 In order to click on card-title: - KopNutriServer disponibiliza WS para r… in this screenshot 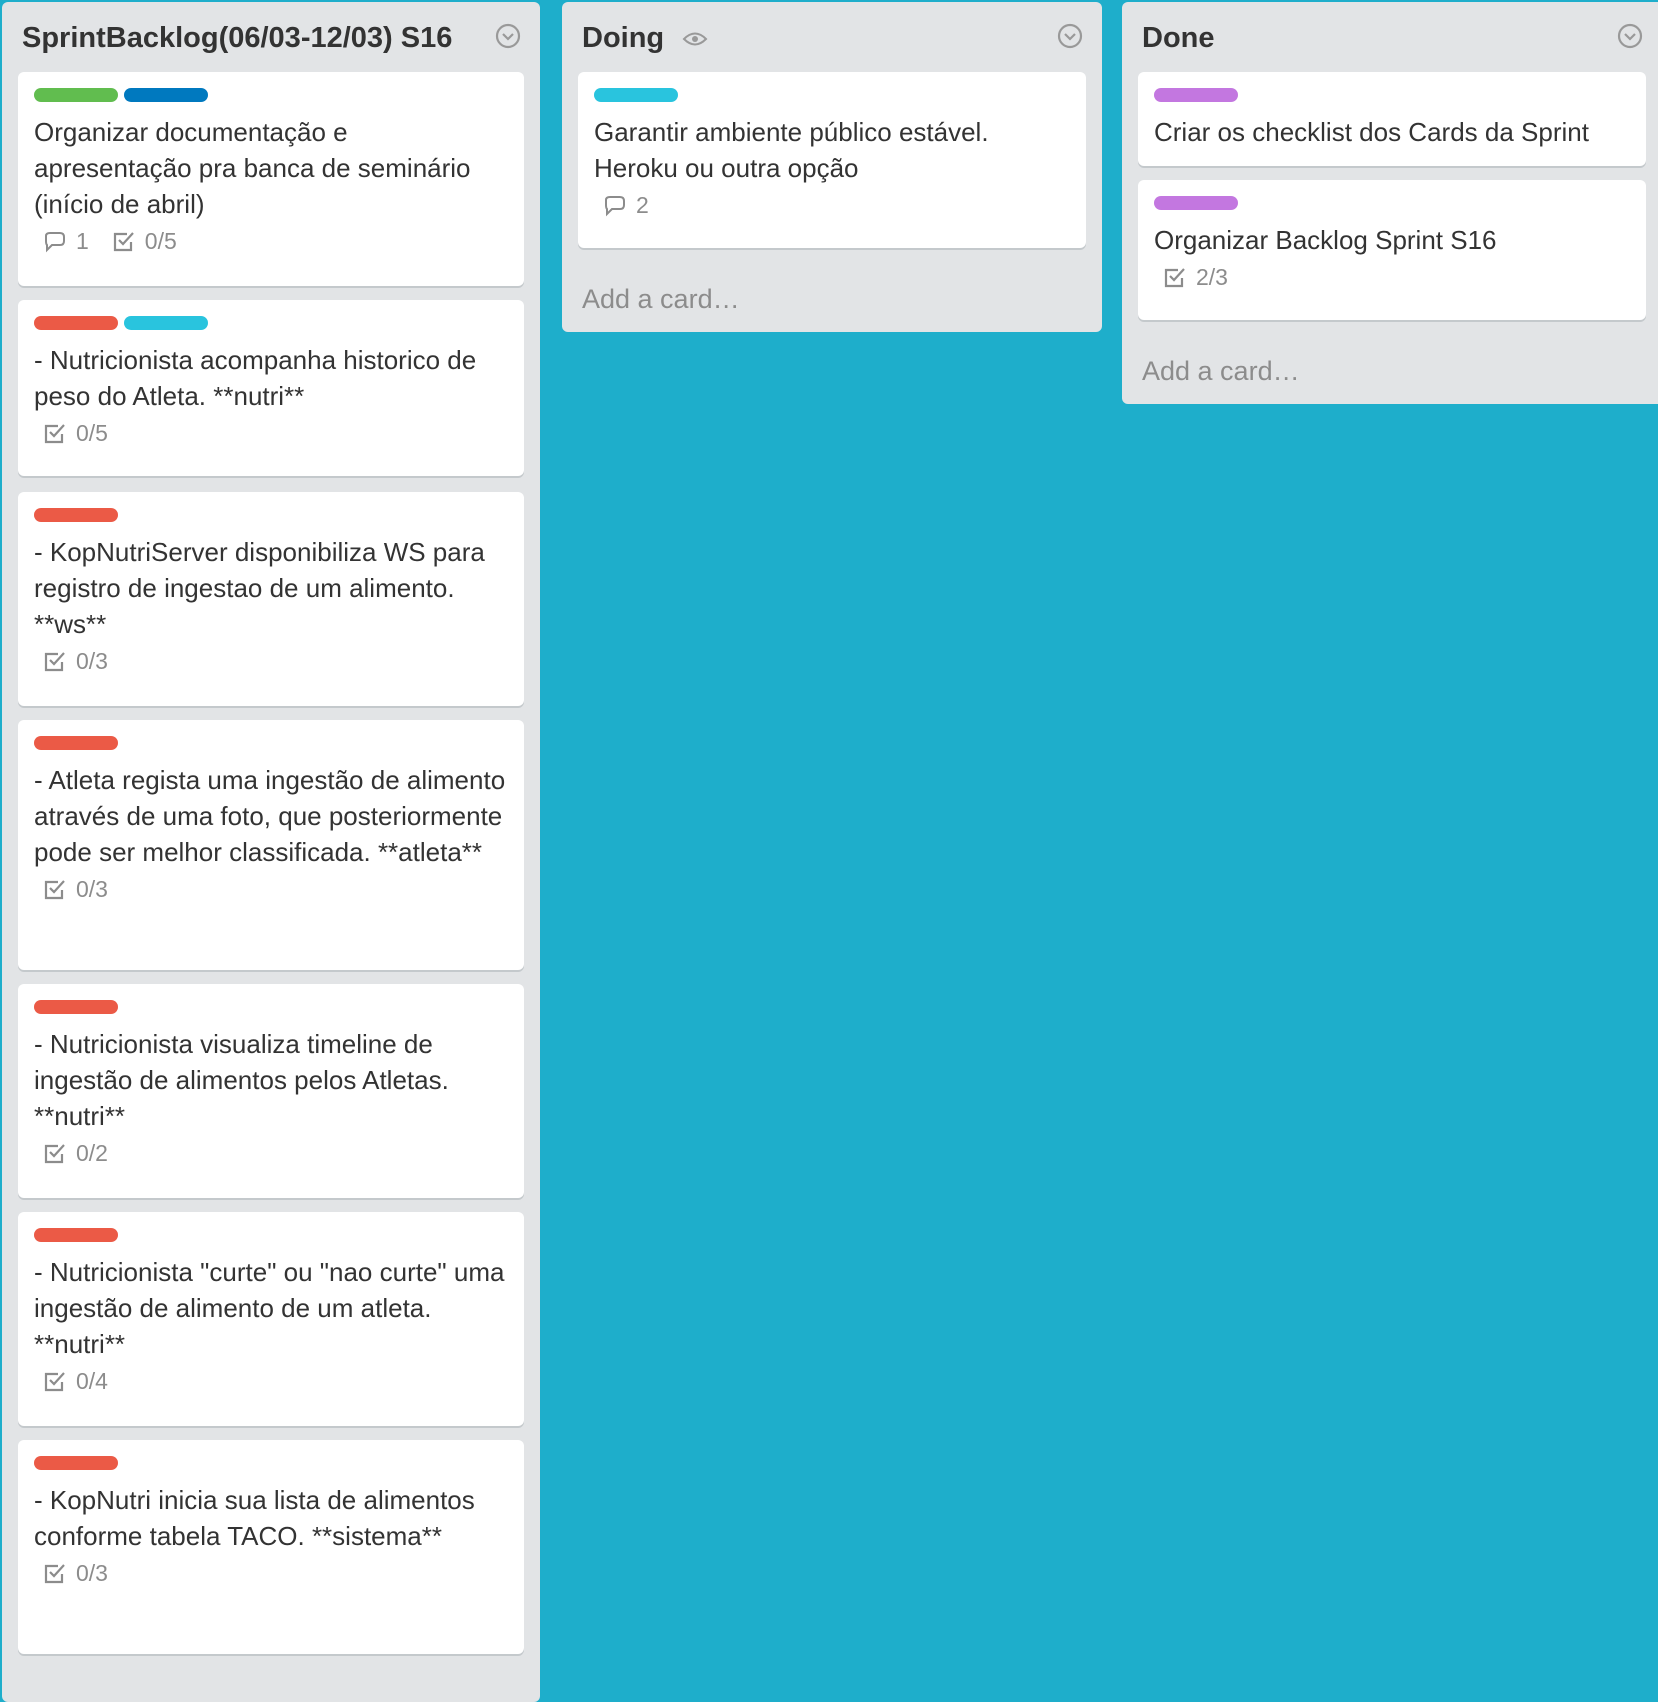, I will do `click(259, 588)`.